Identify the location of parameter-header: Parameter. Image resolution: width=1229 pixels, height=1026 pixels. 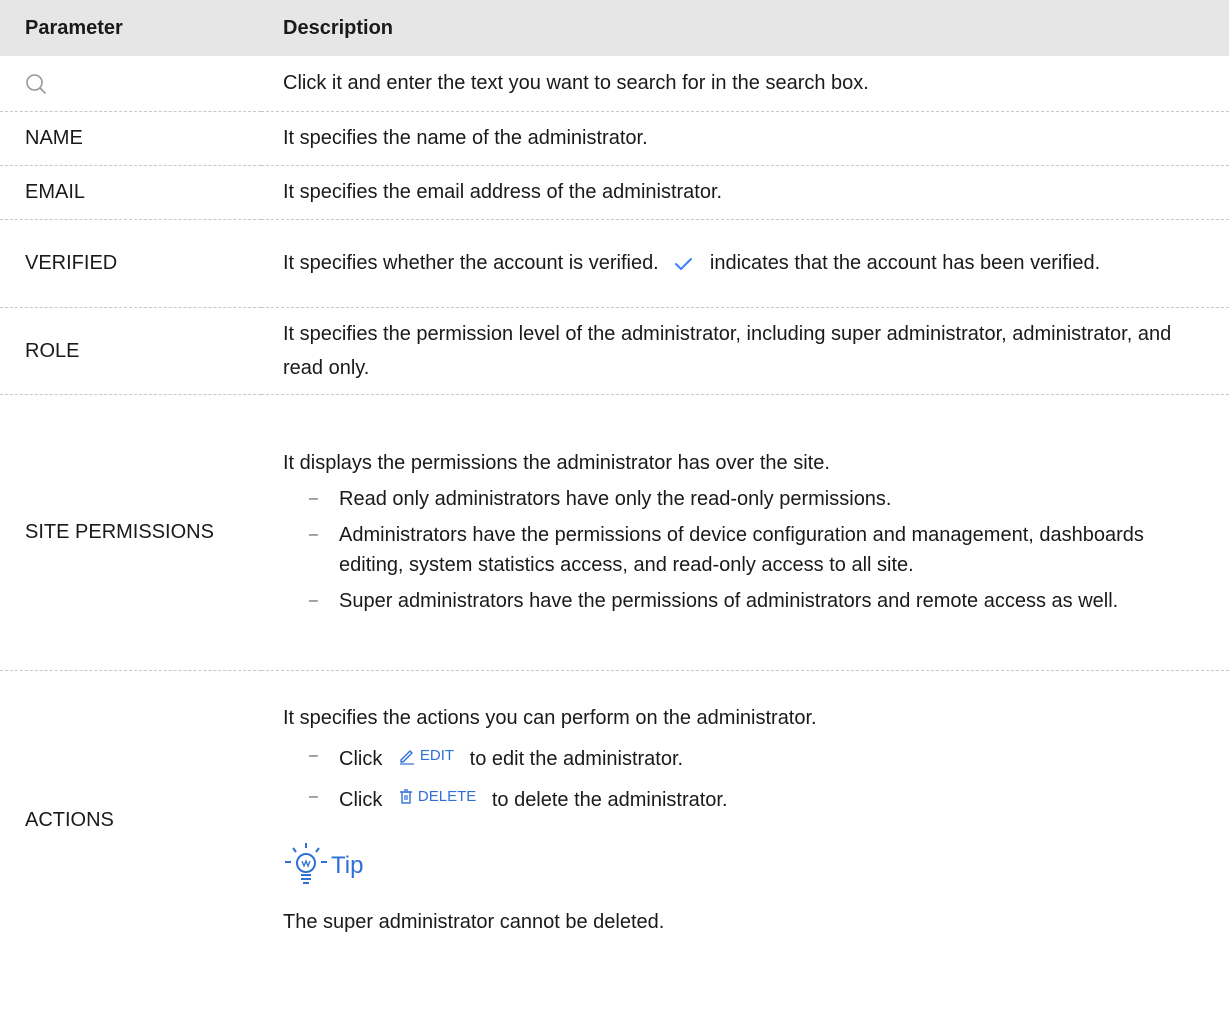
(130, 28).